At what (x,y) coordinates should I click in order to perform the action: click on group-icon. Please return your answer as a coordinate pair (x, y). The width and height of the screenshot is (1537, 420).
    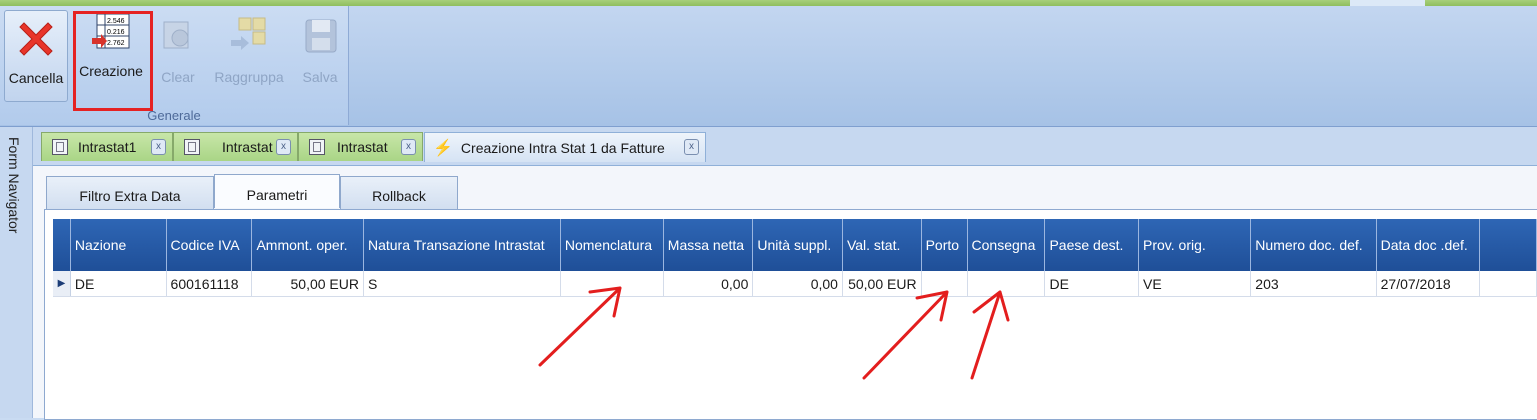
    Looking at the image, I should click on (249, 36).